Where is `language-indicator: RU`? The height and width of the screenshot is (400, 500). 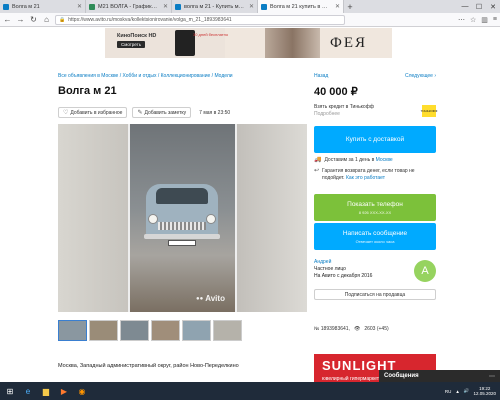
language-indicator: RU is located at coordinates (448, 391).